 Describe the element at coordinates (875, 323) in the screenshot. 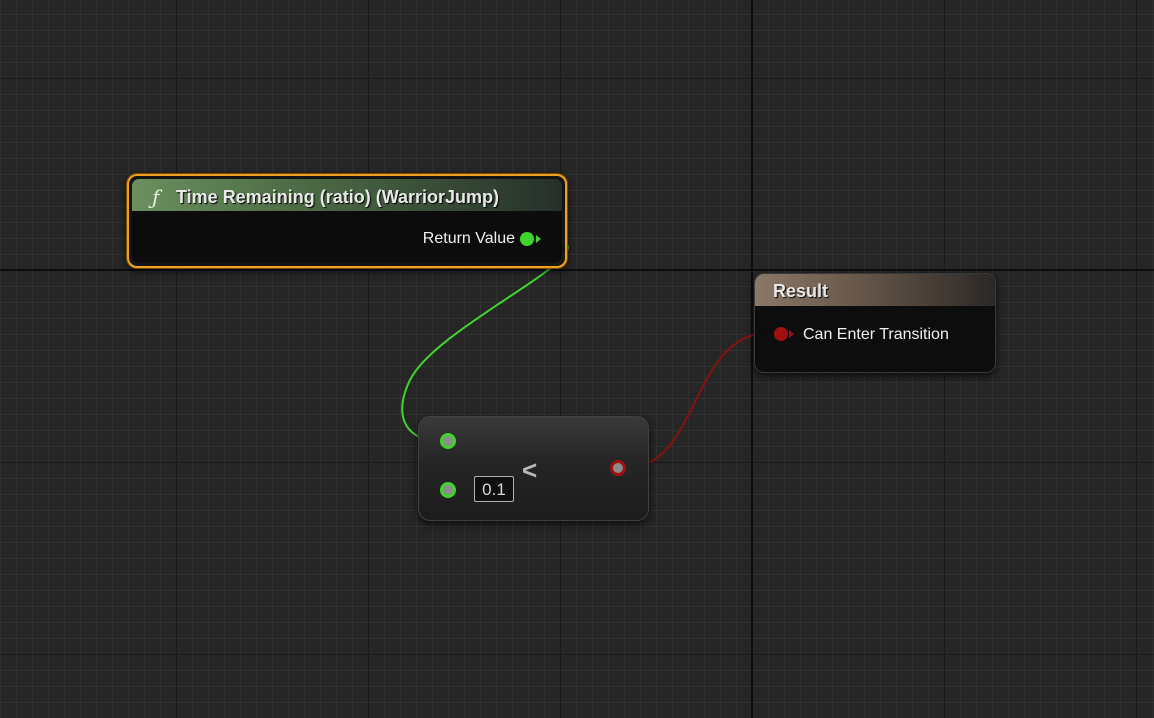

I see `result-node: Result Can Enter Transition` at that location.